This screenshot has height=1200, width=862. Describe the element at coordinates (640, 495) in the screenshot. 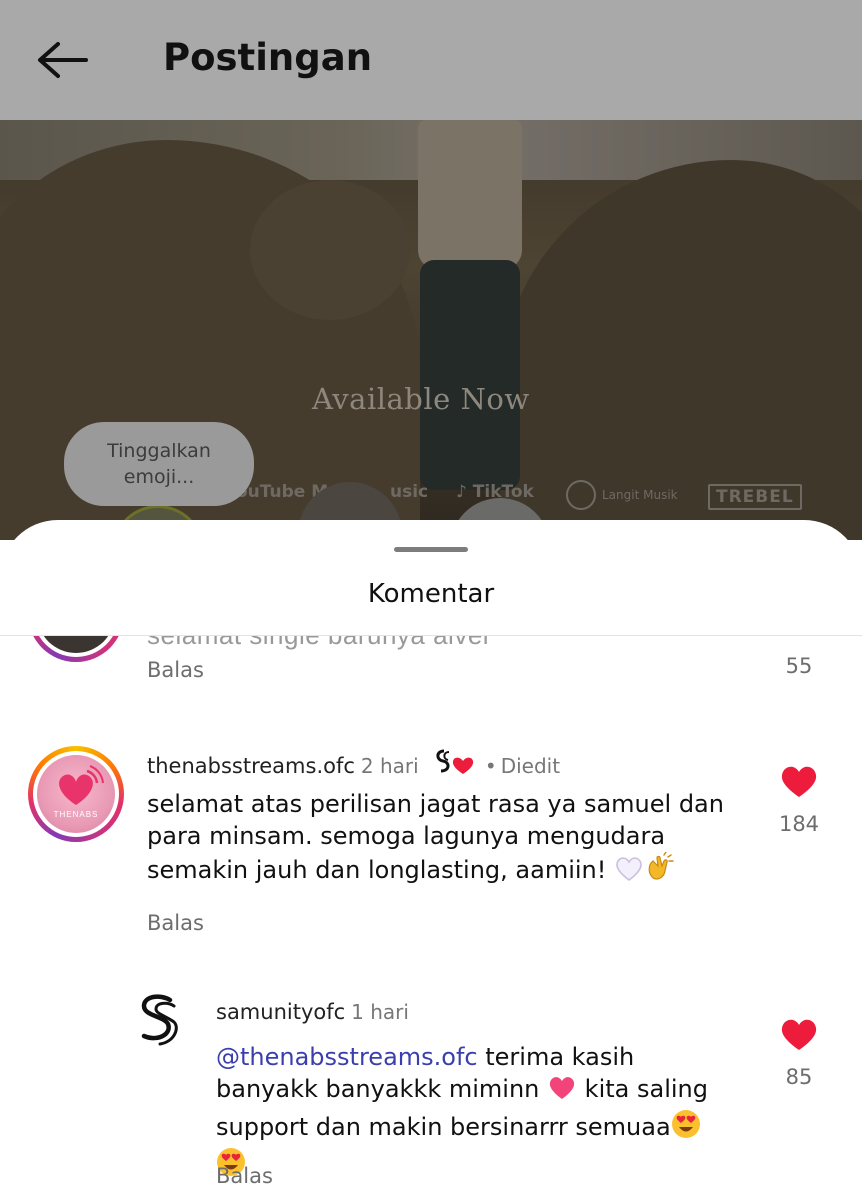

I see `platform-langit-musik: Langit Musik` at that location.